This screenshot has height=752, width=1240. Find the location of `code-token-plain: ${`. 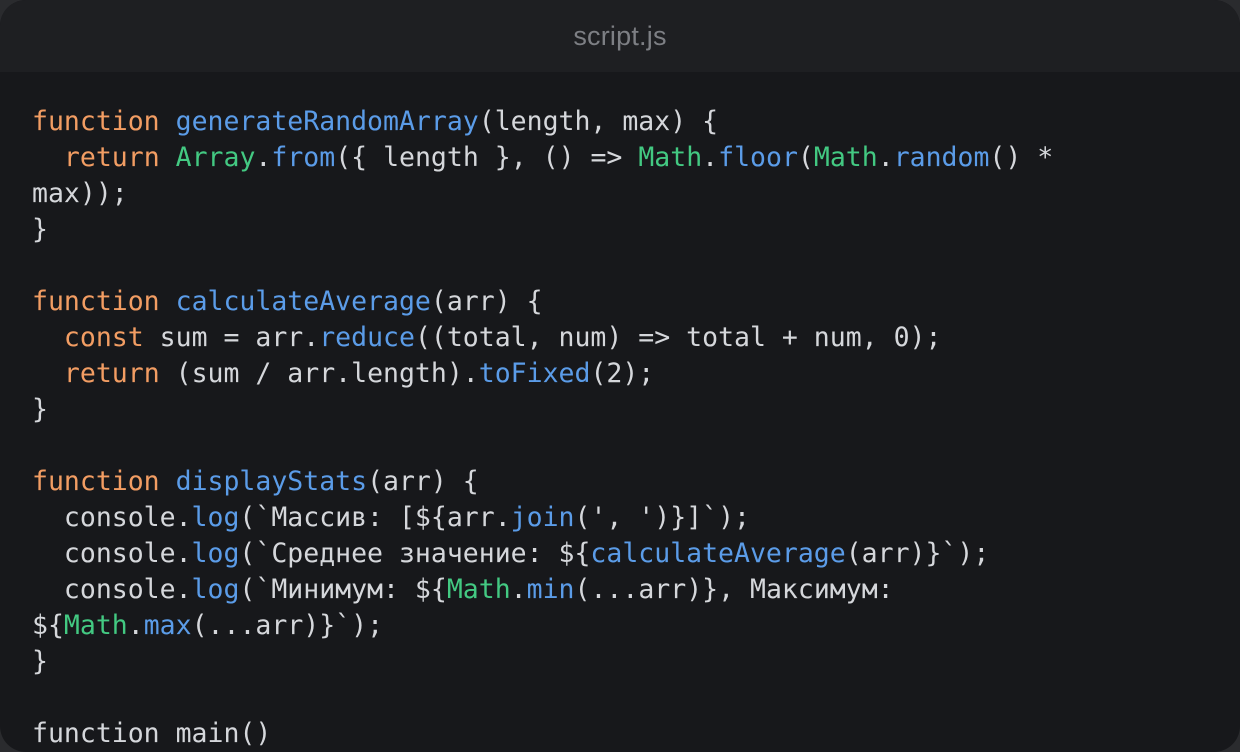

code-token-plain: ${ is located at coordinates (48, 625).